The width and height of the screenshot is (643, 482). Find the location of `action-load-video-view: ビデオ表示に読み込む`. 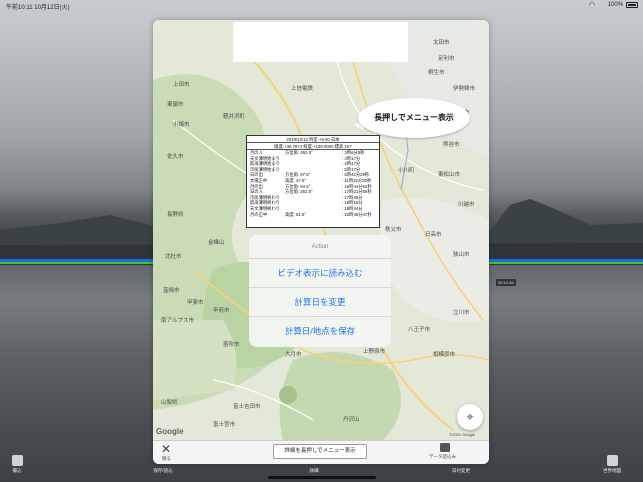

action-load-video-view: ビデオ表示に読み込む is located at coordinates (320, 273).